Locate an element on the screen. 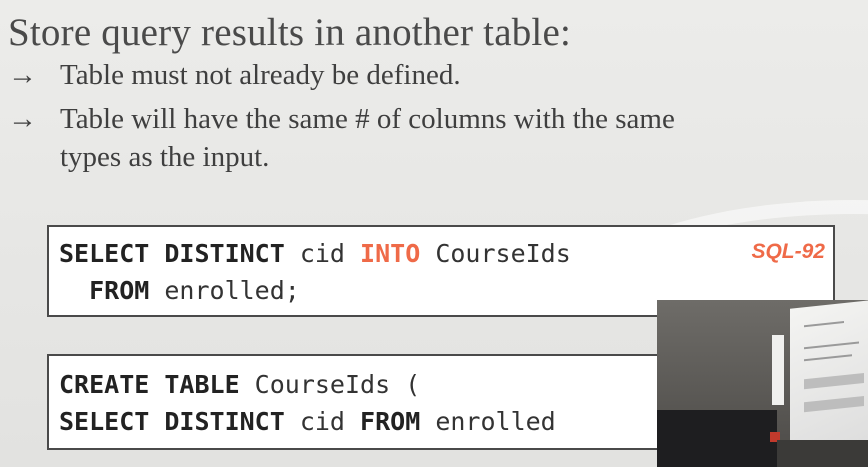 The image size is (868, 467). keyword-into: INTO is located at coordinates (390, 253).